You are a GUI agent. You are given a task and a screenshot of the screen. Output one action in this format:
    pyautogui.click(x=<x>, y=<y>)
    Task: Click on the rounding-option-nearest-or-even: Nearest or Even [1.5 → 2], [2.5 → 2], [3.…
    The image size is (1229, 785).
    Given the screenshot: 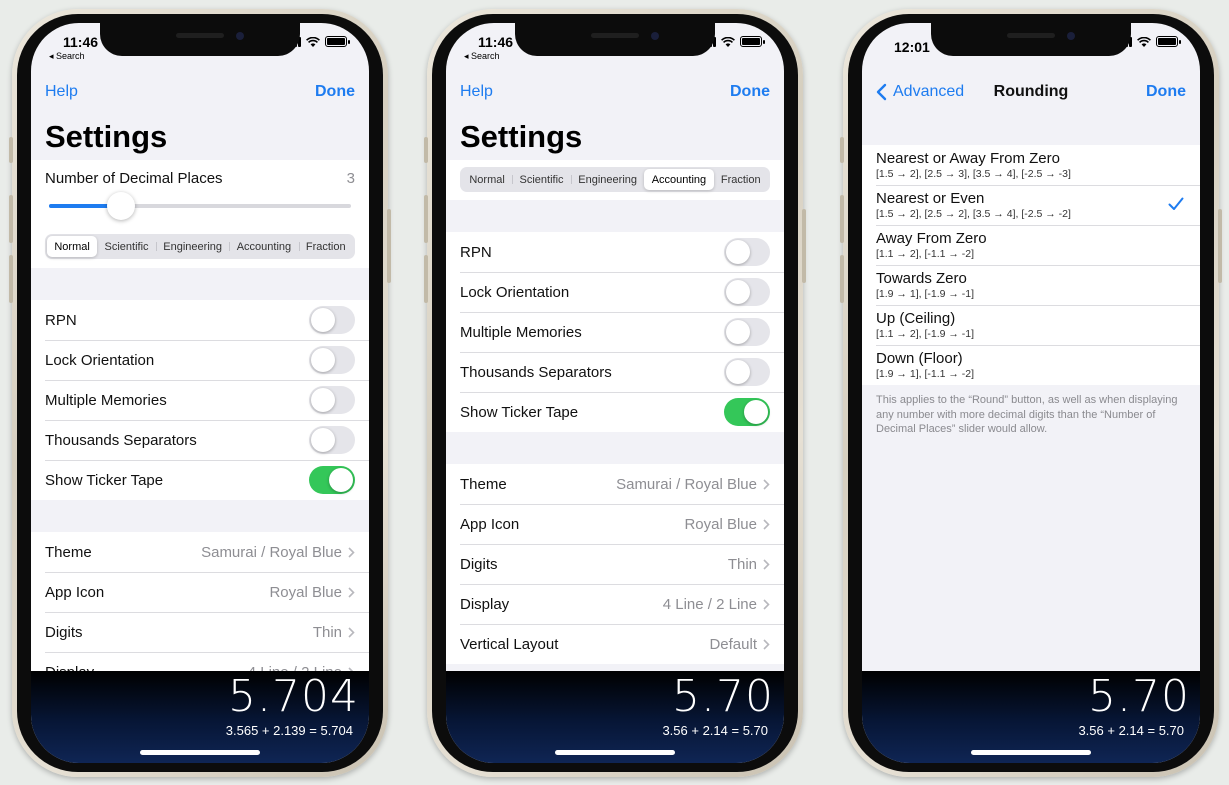 What is the action you would take?
    pyautogui.click(x=1031, y=205)
    